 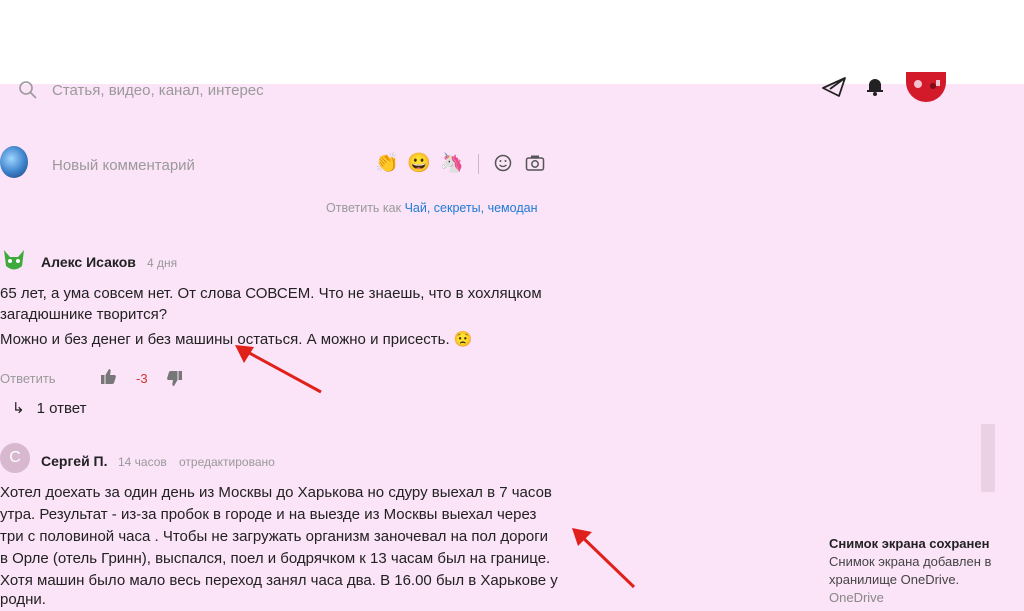 What do you see at coordinates (856, 597) in the screenshot?
I see `notification-extra: OneDrive` at bounding box center [856, 597].